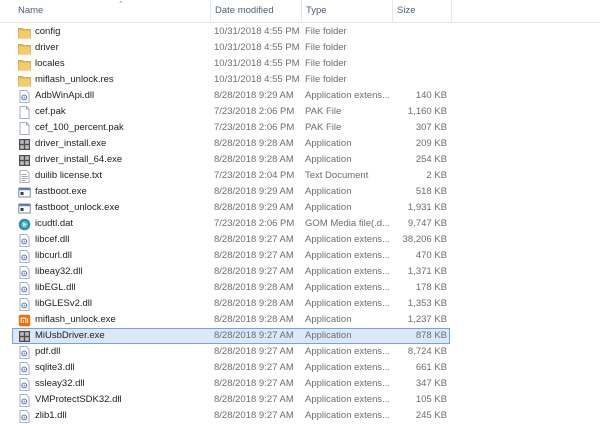  I want to click on file-row: driver 10/31/2018 4:55 PM File folder, so click(231, 48).